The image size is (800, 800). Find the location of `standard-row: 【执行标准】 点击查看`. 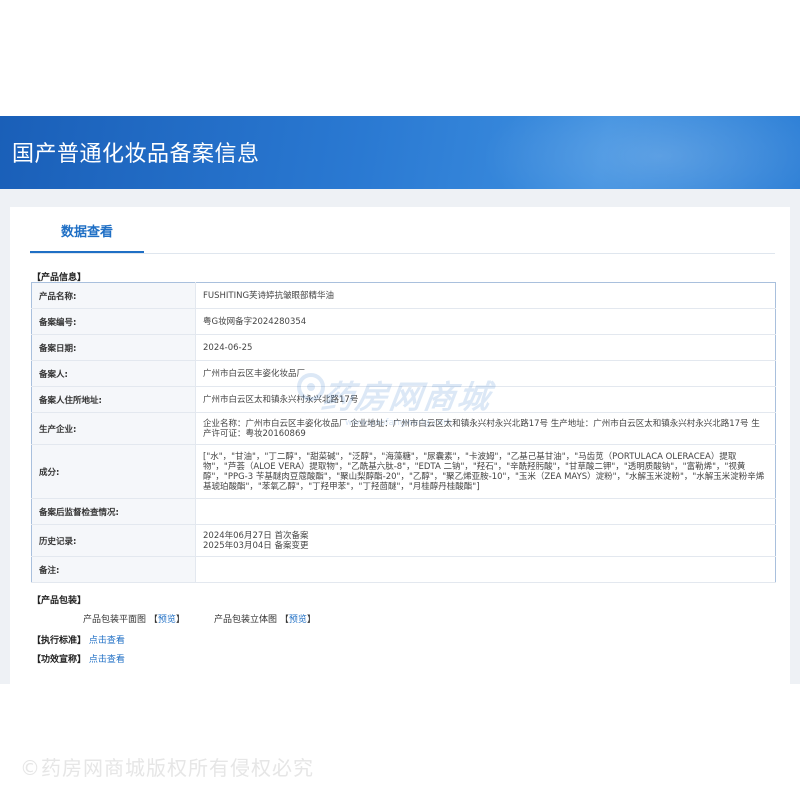

standard-row: 【执行标准】 点击查看 is located at coordinates (78, 639).